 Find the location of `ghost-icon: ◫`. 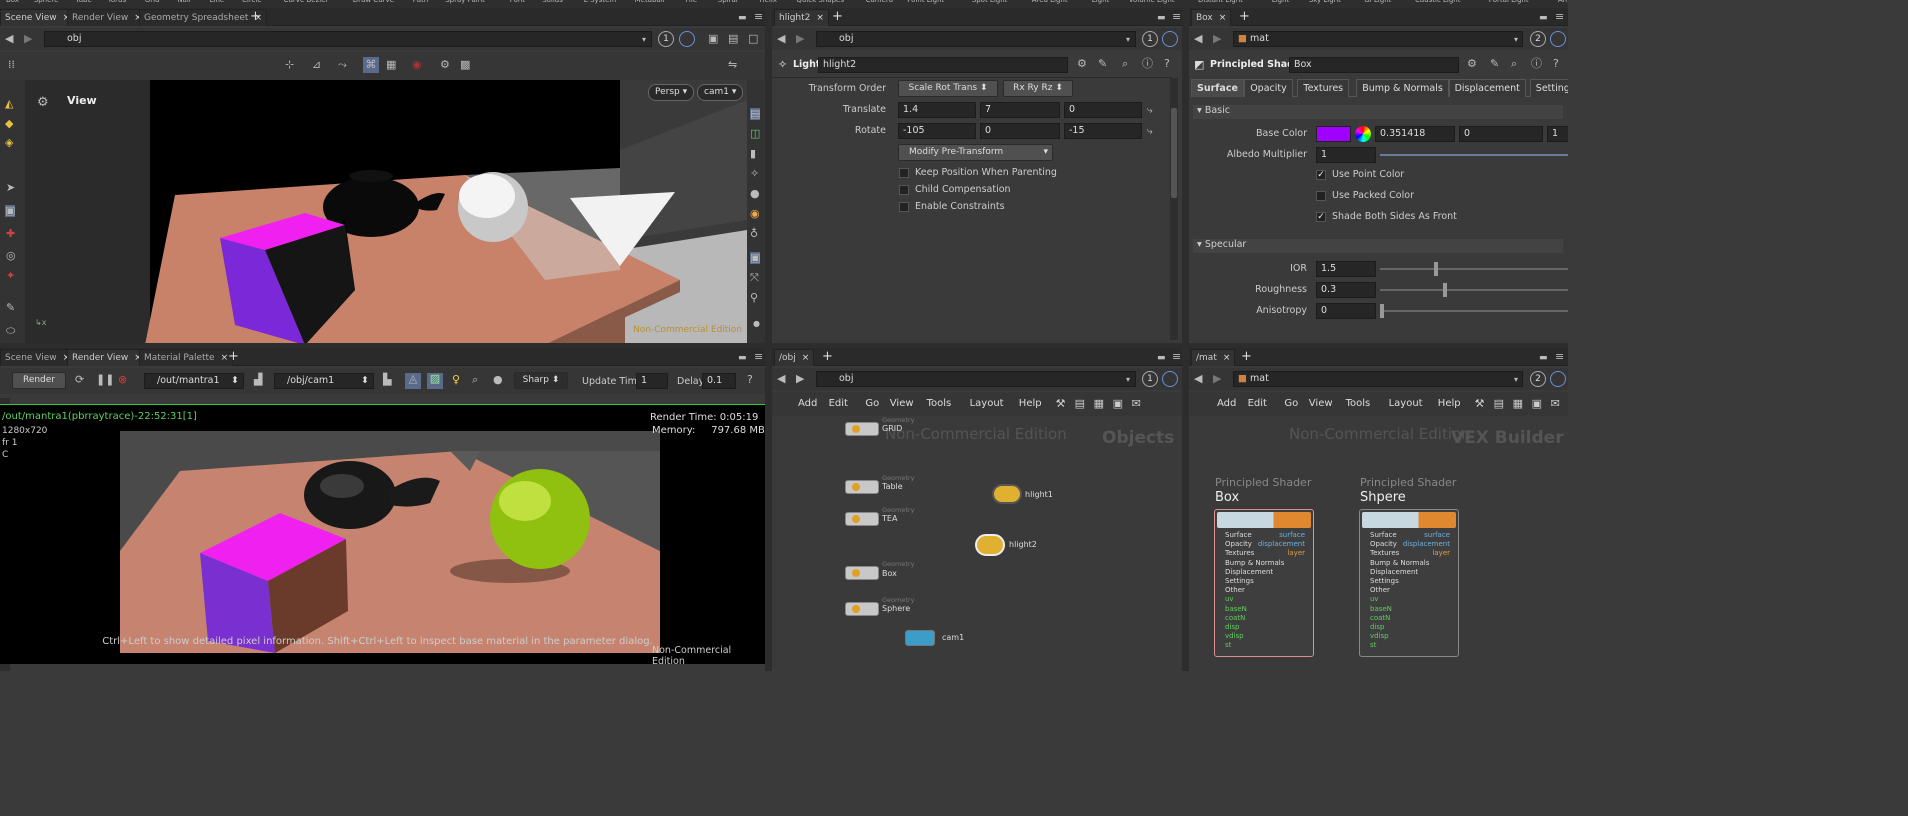

ghost-icon: ◫ is located at coordinates (755, 134).